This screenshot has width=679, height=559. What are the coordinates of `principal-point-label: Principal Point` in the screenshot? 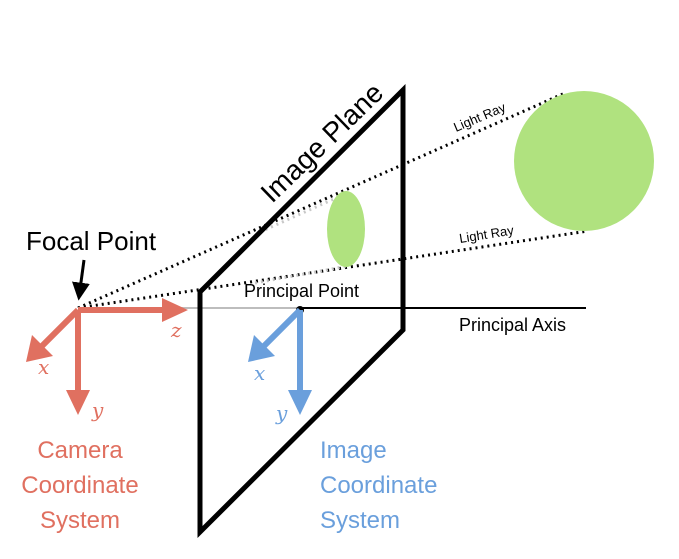 It's located at (301, 291).